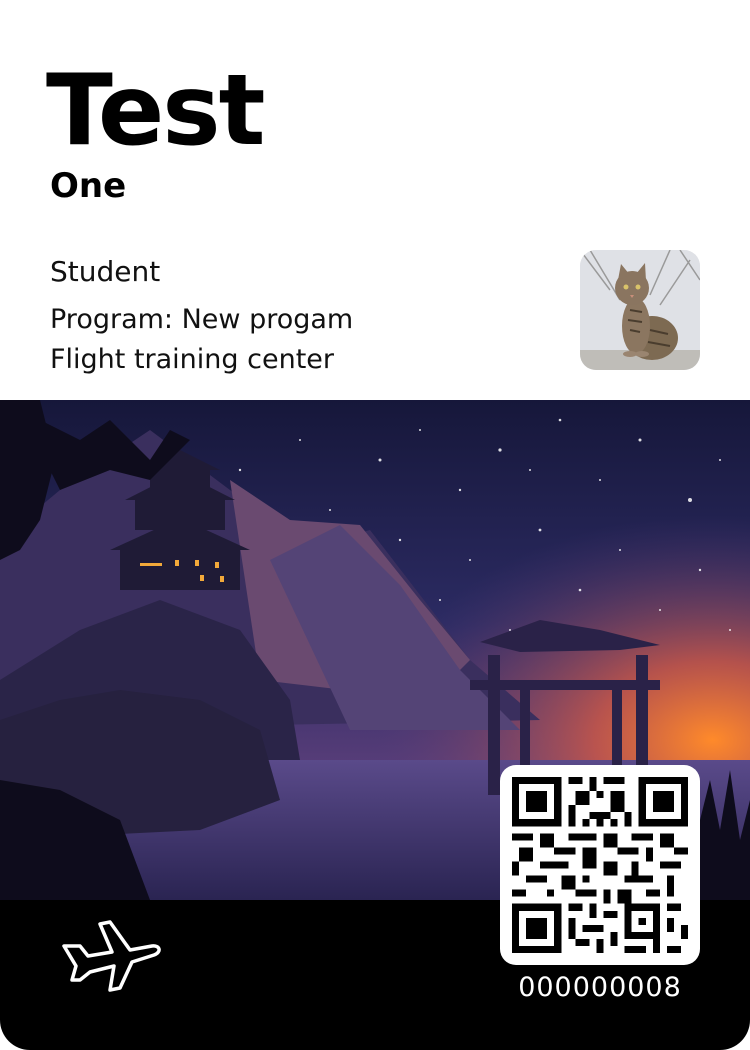 The height and width of the screenshot is (1050, 750). Describe the element at coordinates (88, 186) in the screenshot. I see `last-name: One` at that location.